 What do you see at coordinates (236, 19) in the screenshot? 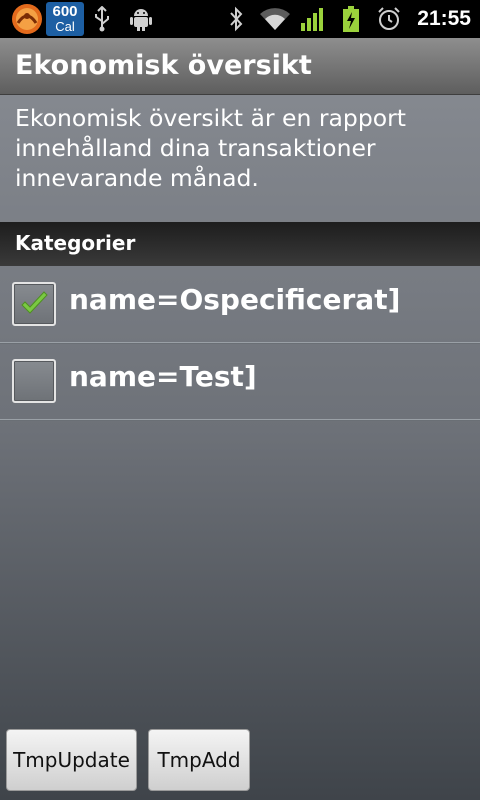
I see `bluetooth-icon` at bounding box center [236, 19].